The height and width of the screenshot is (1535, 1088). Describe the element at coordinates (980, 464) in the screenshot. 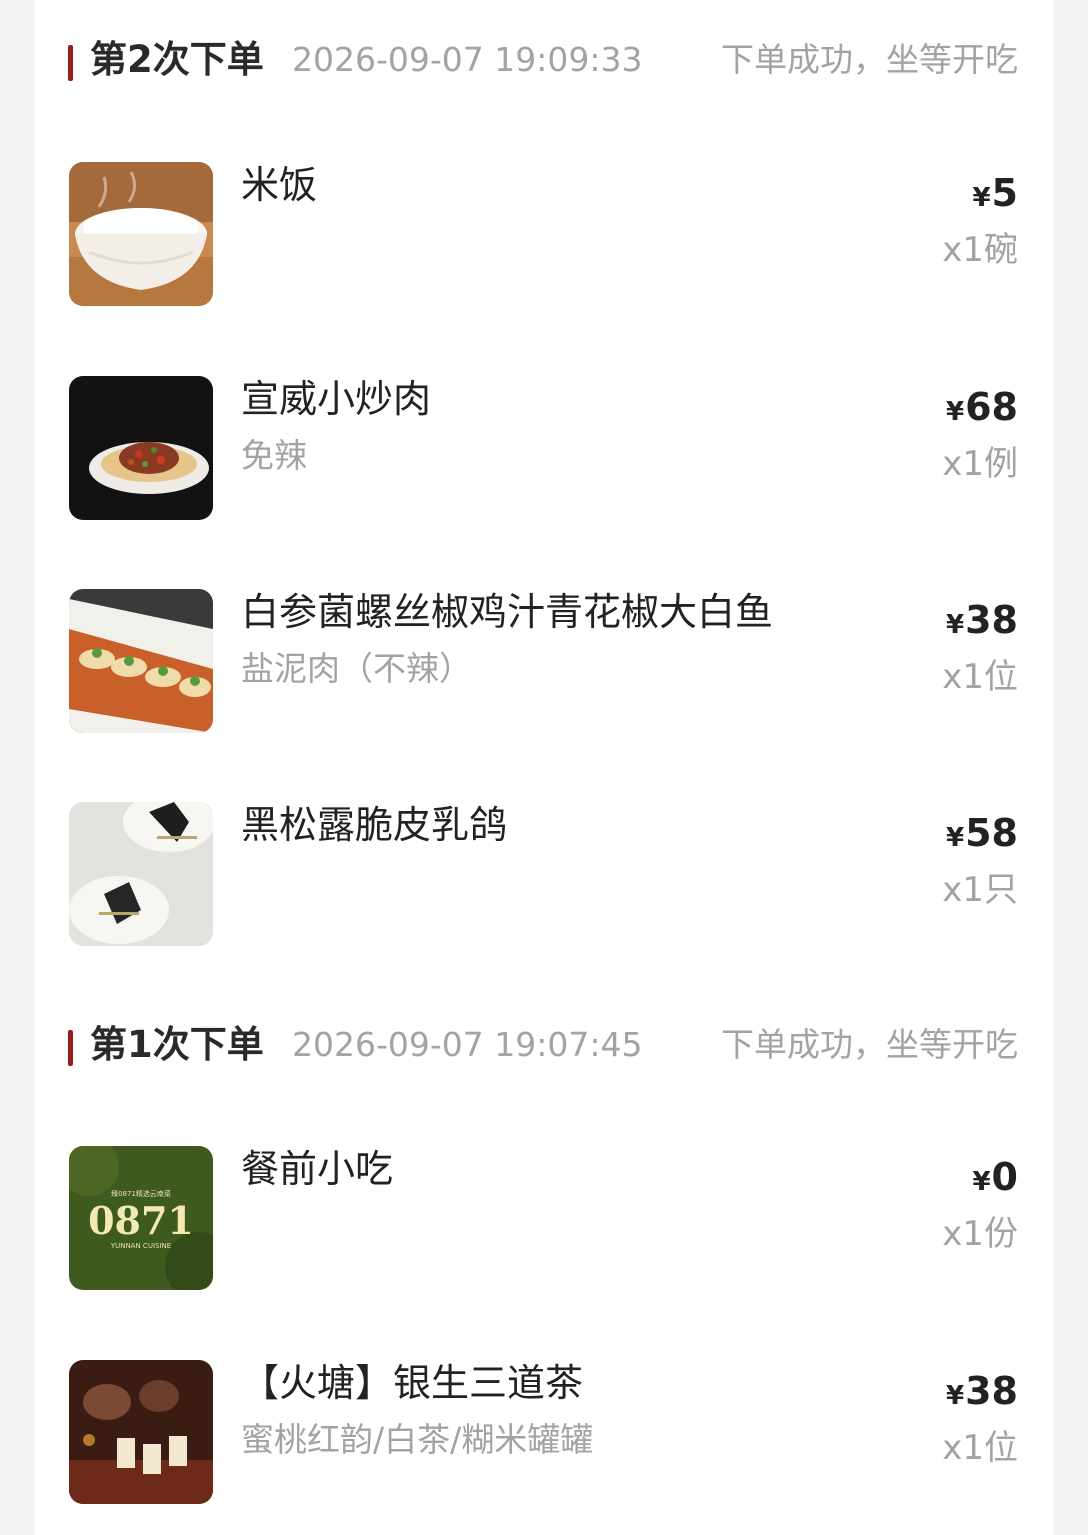

I see `item-quantity: x1例` at that location.